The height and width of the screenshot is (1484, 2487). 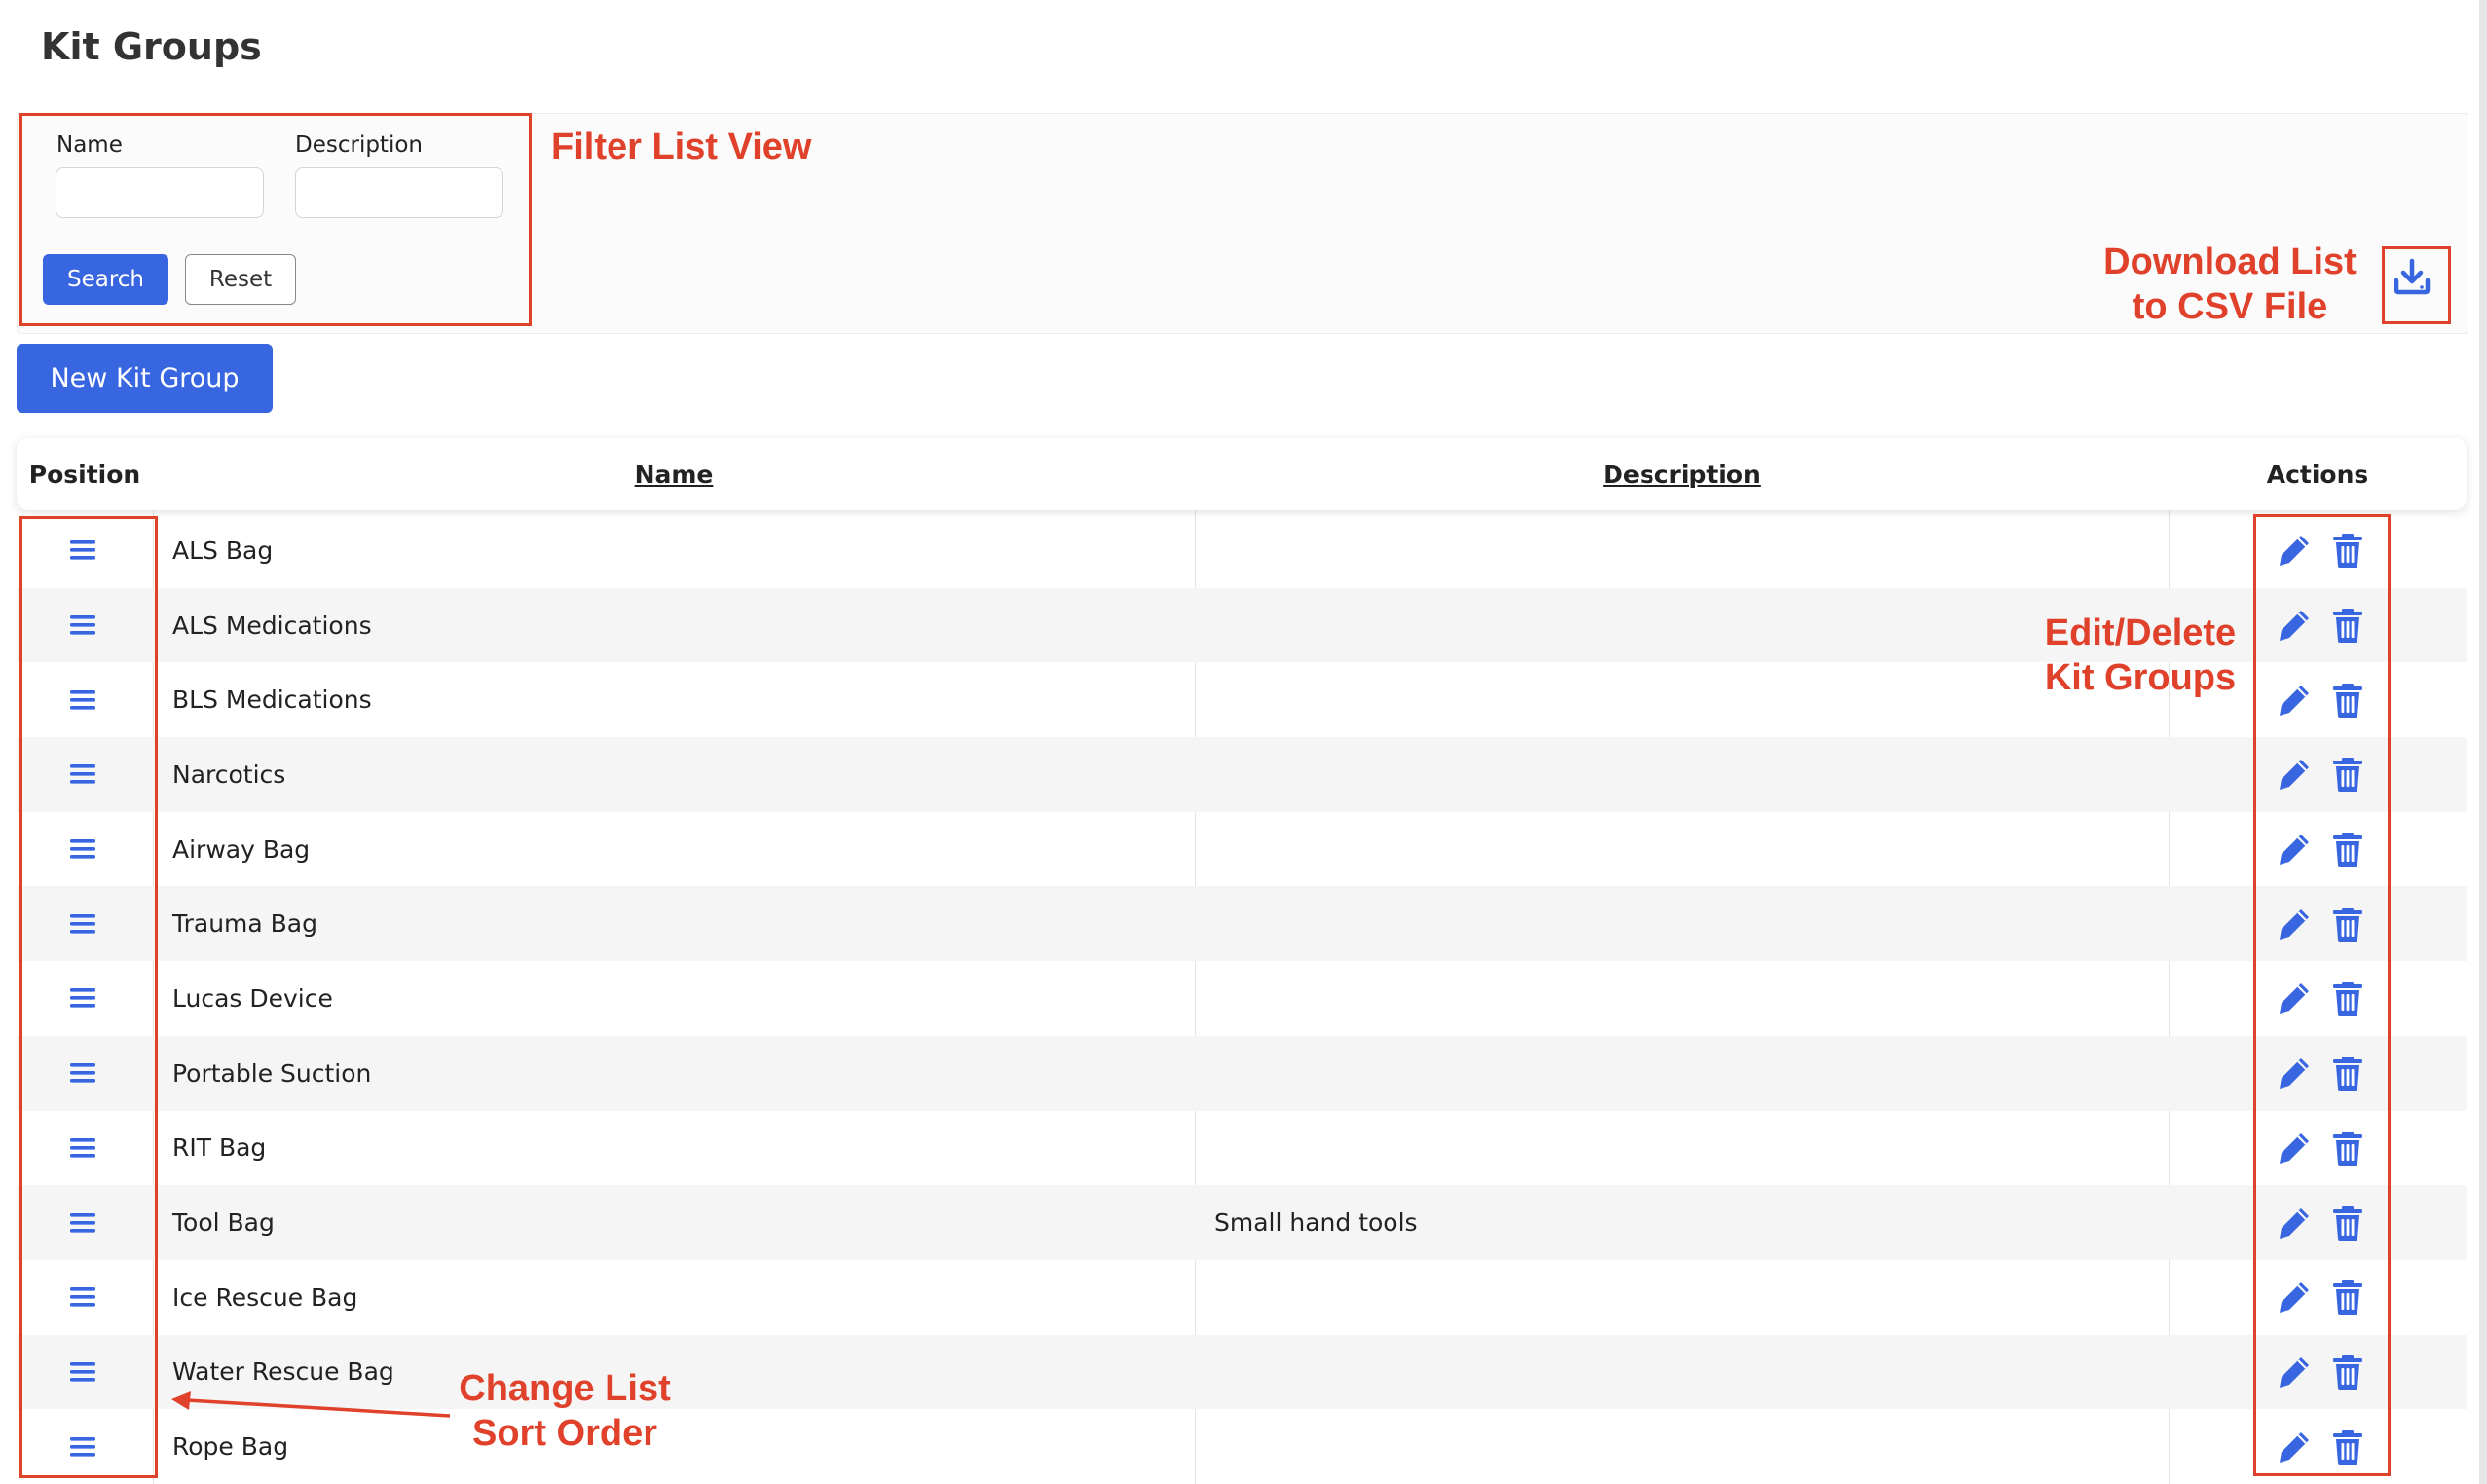 I want to click on actions-annotation-box, so click(x=2322, y=995).